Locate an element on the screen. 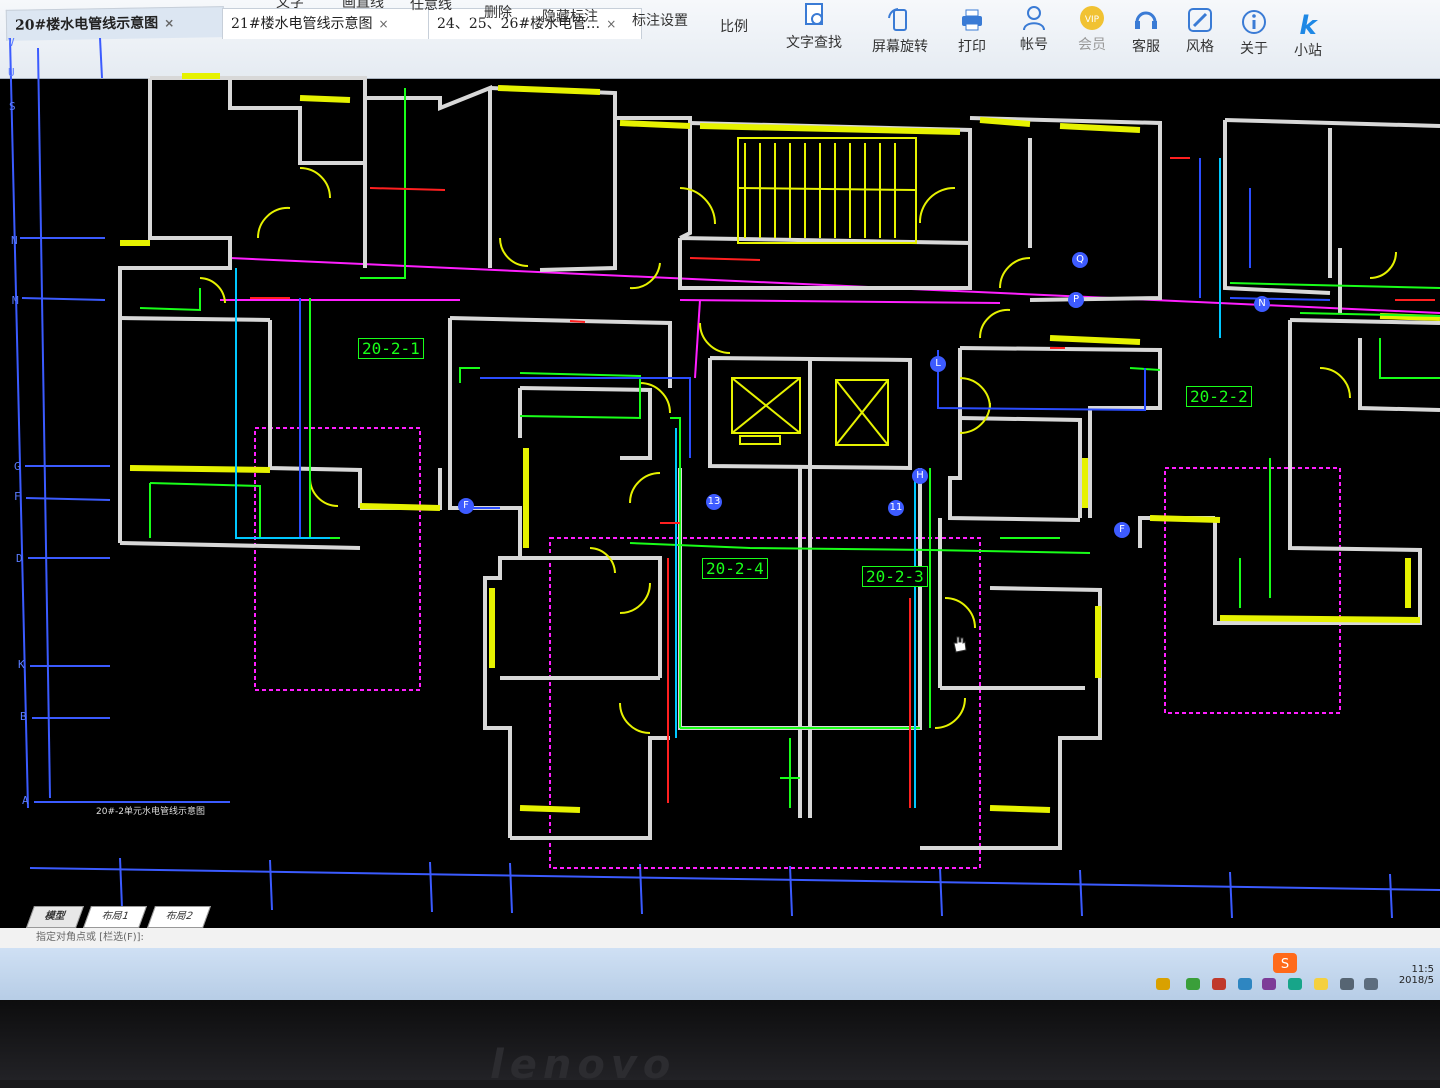 Image resolution: width=1440 pixels, height=1088 pixels. toolbar-label: 删除 is located at coordinates (498, 13).